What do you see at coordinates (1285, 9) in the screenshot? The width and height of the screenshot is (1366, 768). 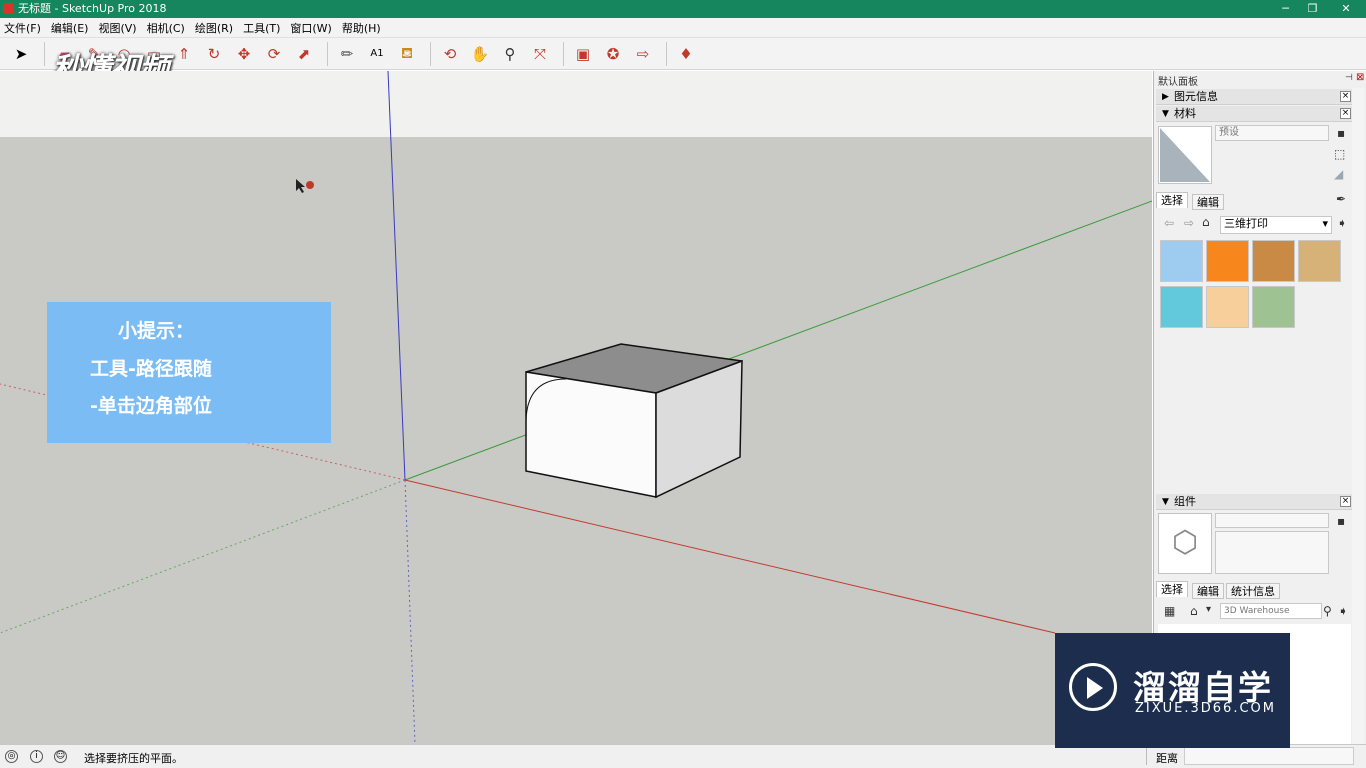 I see `minimize-button: ─` at bounding box center [1285, 9].